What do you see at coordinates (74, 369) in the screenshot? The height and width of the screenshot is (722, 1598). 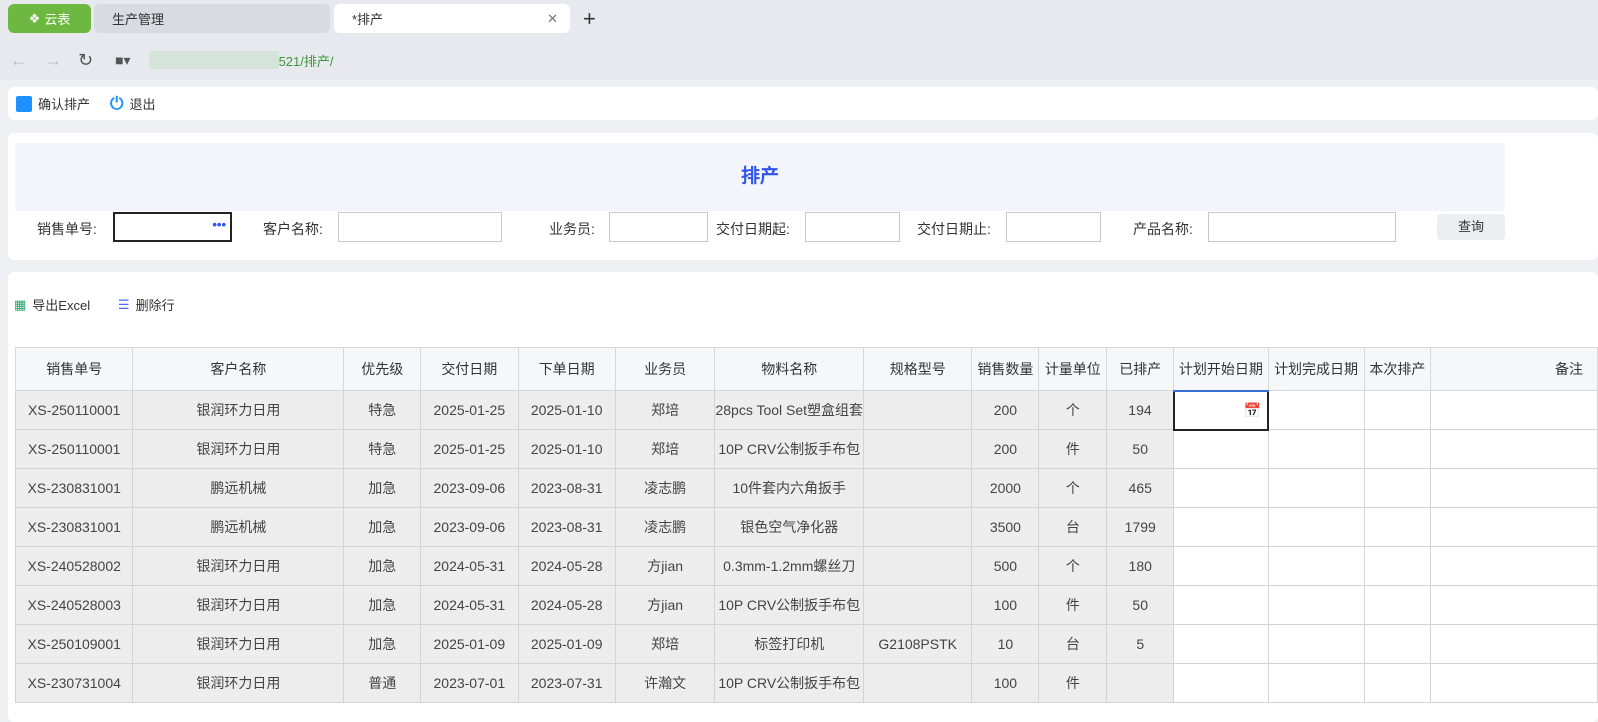 I see `column-header: 销售单号` at bounding box center [74, 369].